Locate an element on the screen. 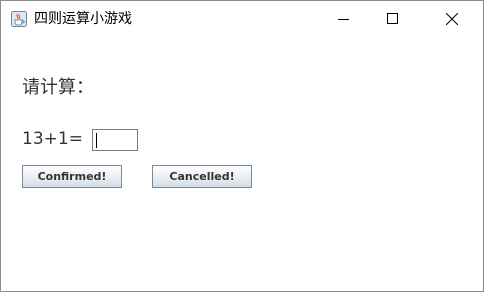 The height and width of the screenshot is (292, 484). question-label: 13+1= is located at coordinates (52, 139).